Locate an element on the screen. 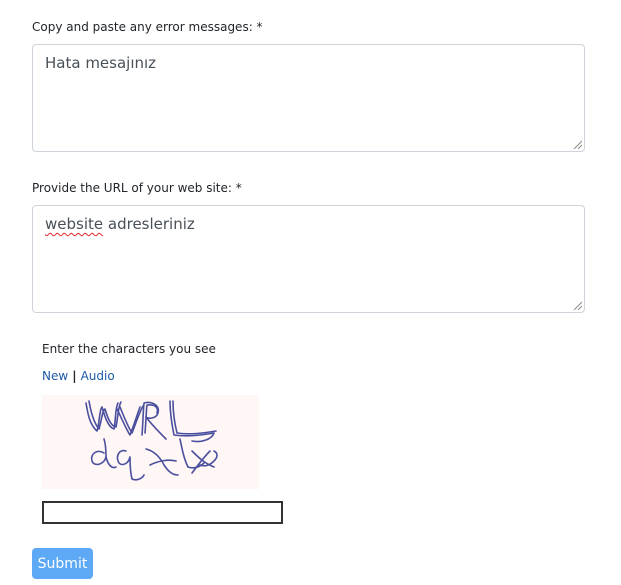 Image resolution: width=621 pixels, height=585 pixels. captcha-links: New | Audio is located at coordinates (78, 376).